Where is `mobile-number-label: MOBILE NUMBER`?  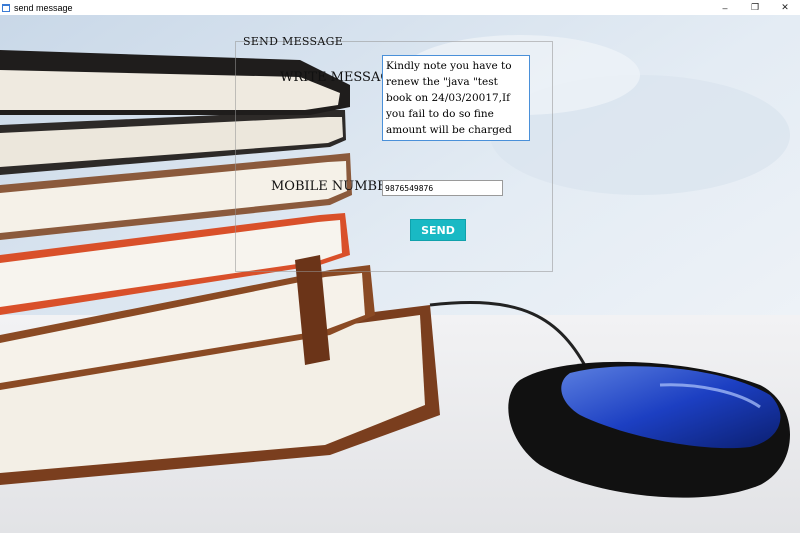 mobile-number-label: MOBILE NUMBER is located at coordinates (334, 186).